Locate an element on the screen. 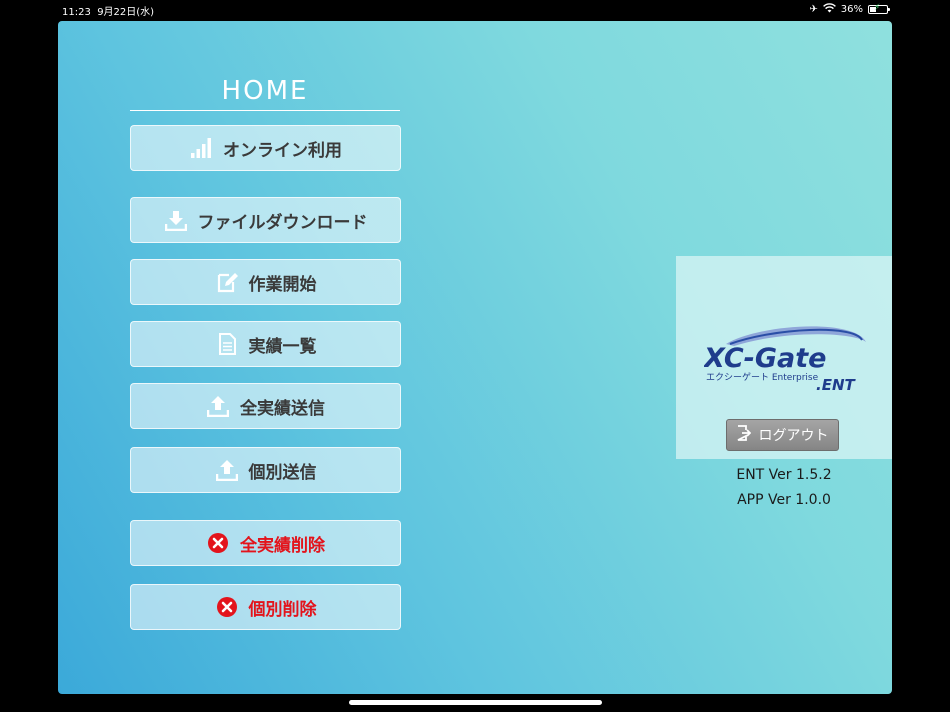 The height and width of the screenshot is (712, 950). start-work-button: 作業開始 is located at coordinates (265, 282).